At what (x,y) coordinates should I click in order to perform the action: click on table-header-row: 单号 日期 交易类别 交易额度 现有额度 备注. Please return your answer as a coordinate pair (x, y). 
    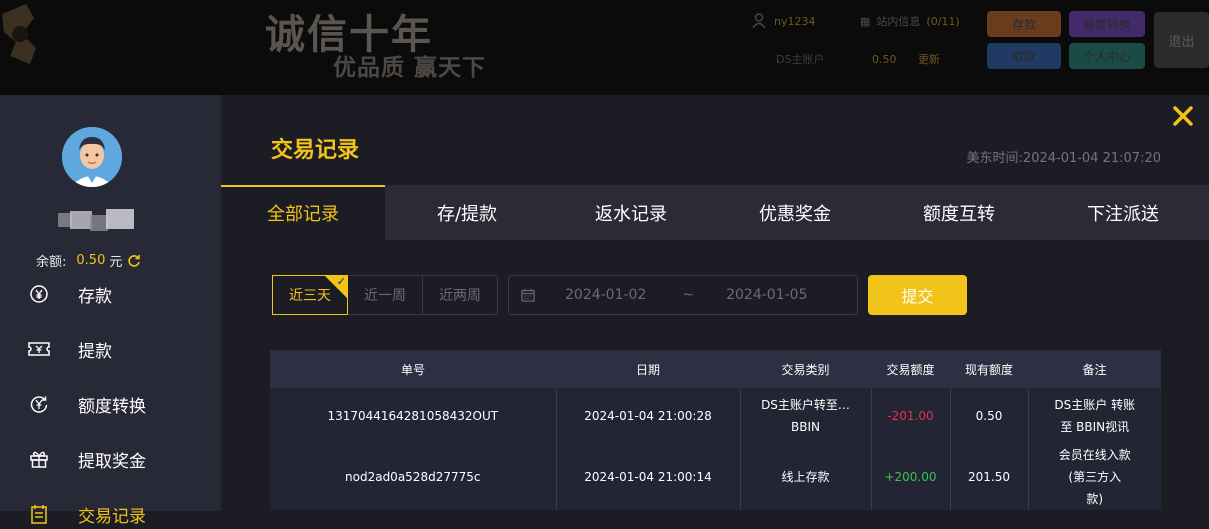
    Looking at the image, I should click on (715, 369).